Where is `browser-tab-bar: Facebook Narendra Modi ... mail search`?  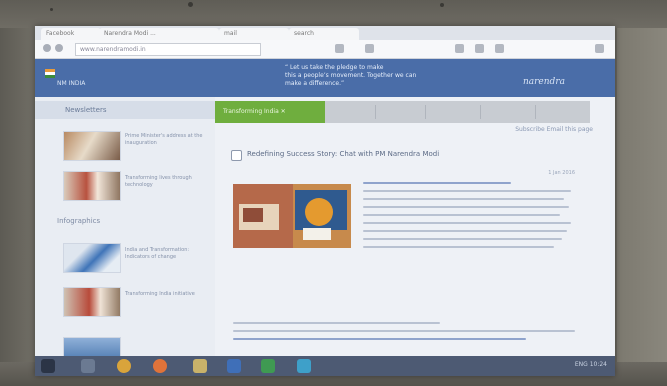 browser-tab-bar: Facebook Narendra Modi ... mail search is located at coordinates (325, 33).